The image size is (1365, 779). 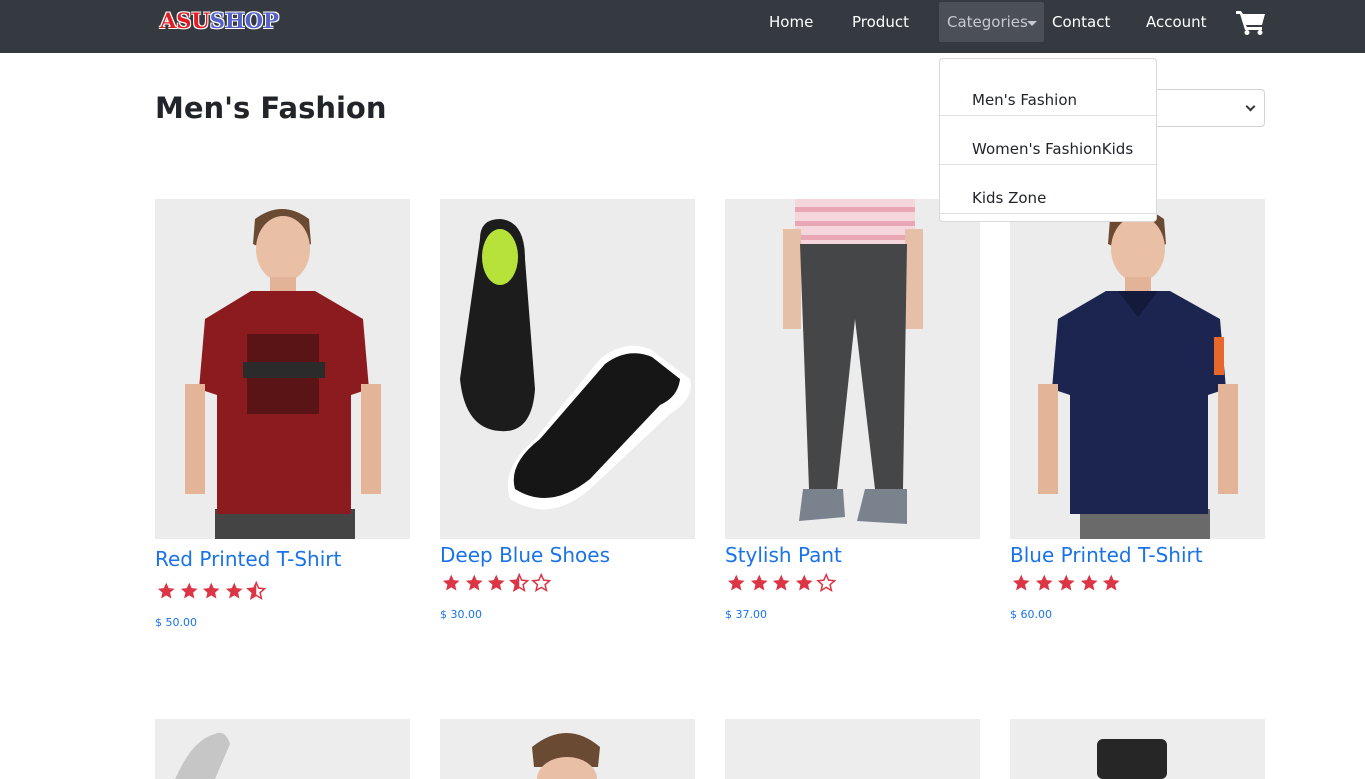 What do you see at coordinates (1251, 22) in the screenshot?
I see `shopping-cart-icon` at bounding box center [1251, 22].